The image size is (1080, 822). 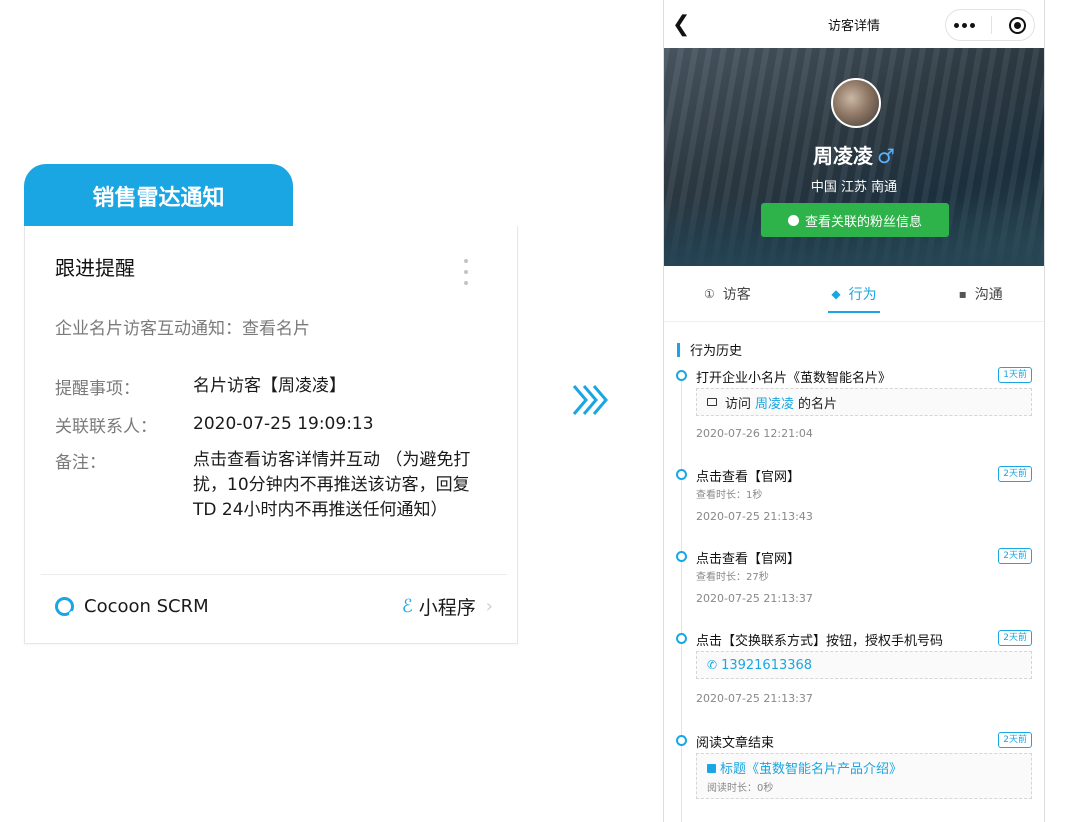 I want to click on nav-bar: ❮ 访客详情, so click(x=854, y=24).